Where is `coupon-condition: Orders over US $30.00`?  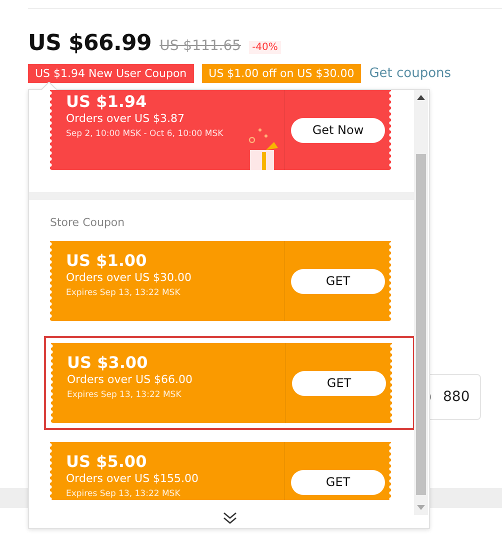 coupon-condition: Orders over US $30.00 is located at coordinates (129, 277).